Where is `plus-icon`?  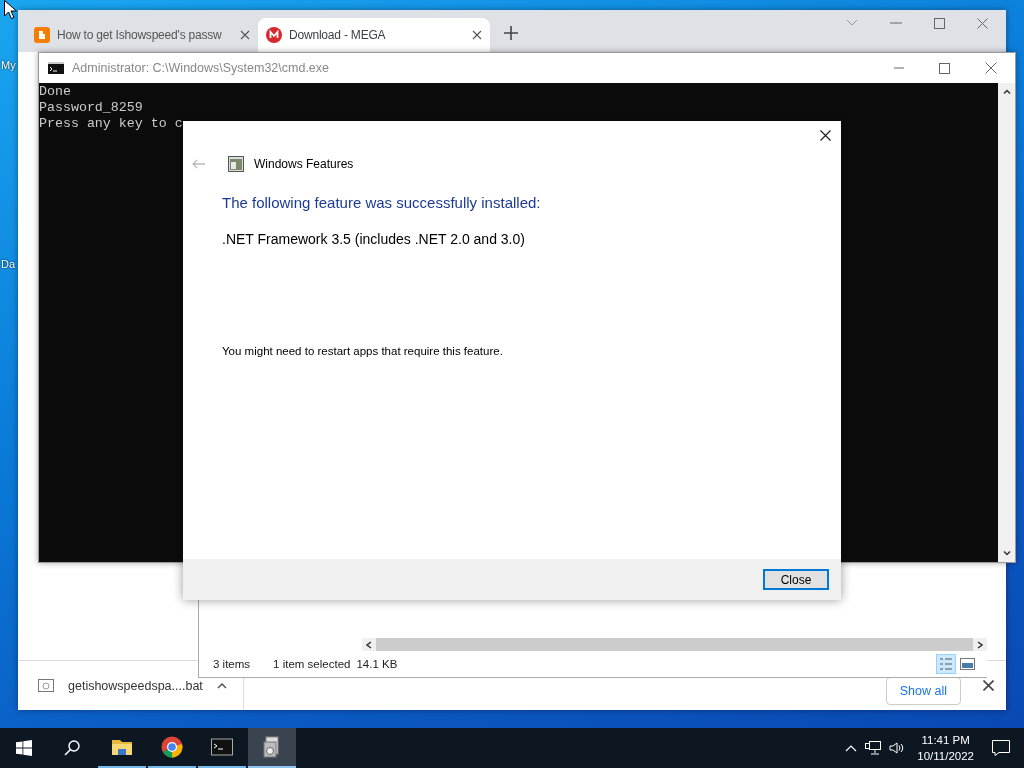
plus-icon is located at coordinates (511, 33).